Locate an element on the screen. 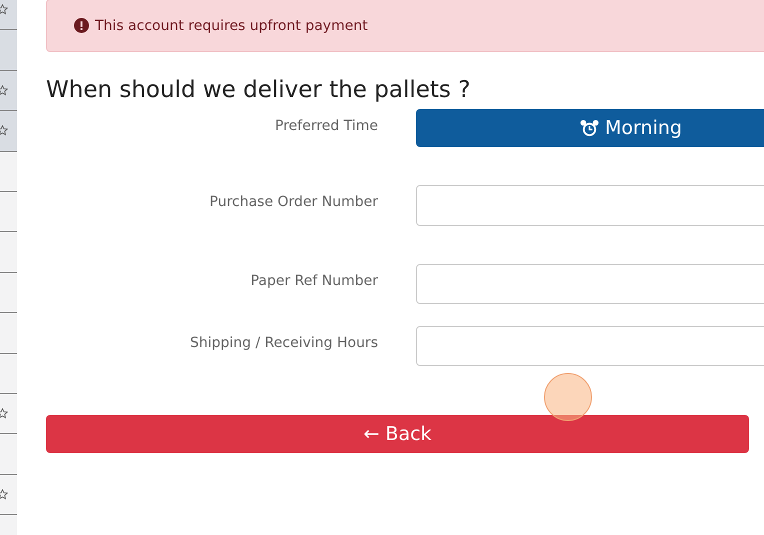 This screenshot has width=764, height=535. time-button: Morning is located at coordinates (590, 128).